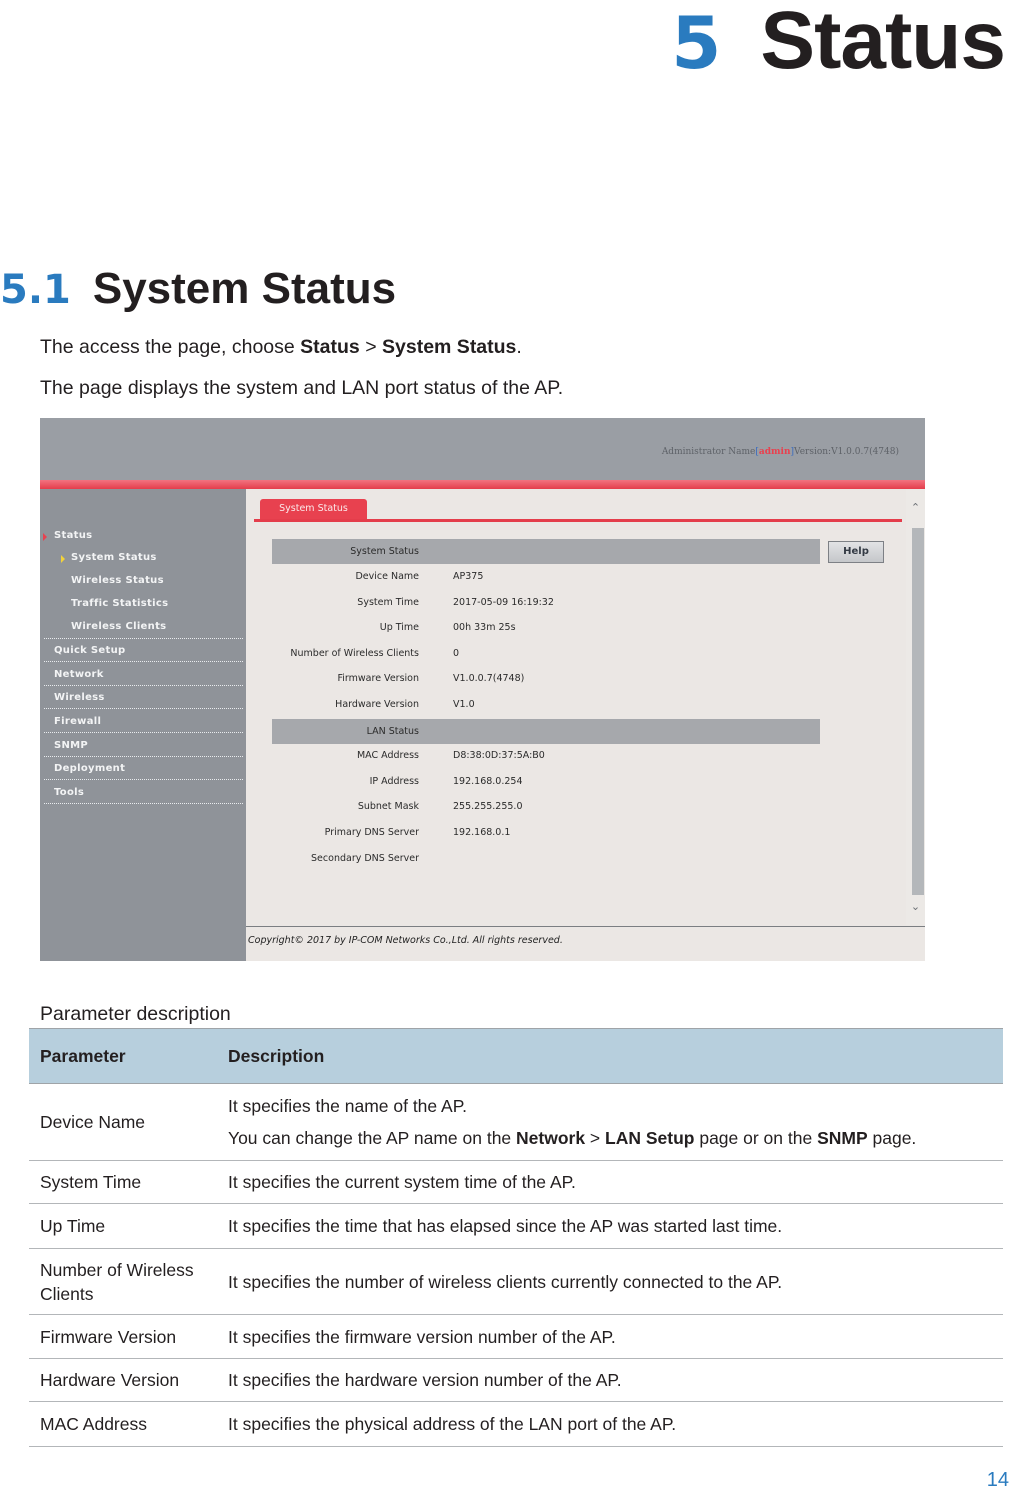 The height and width of the screenshot is (1489, 1009). I want to click on row-label: Secondary DNS Server, so click(365, 858).